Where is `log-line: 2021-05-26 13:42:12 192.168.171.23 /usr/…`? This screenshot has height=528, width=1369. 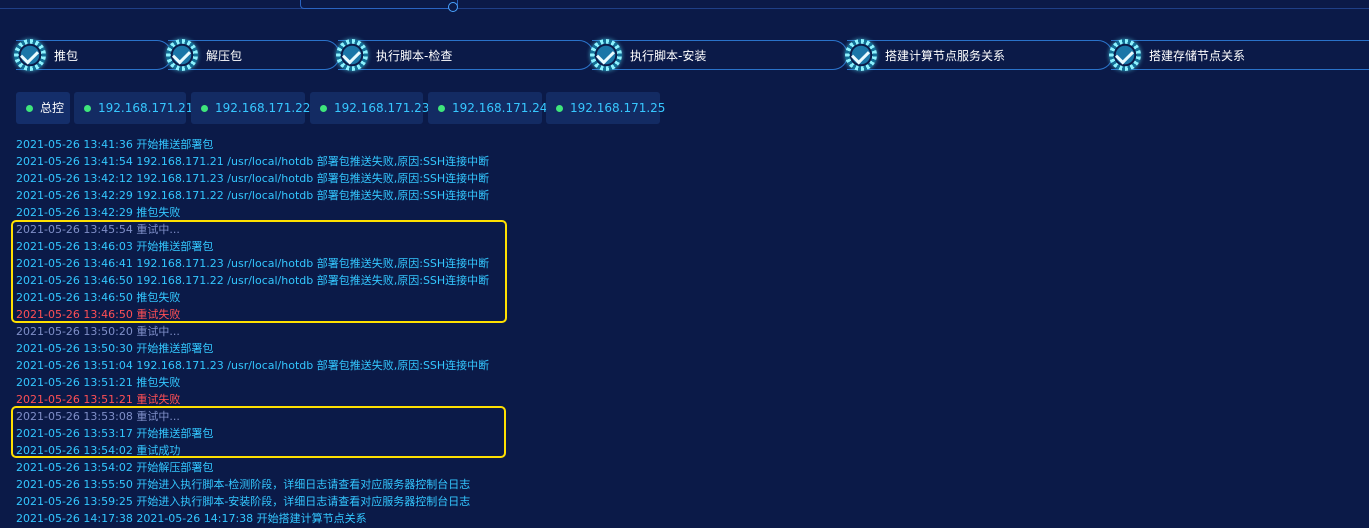
log-line: 2021-05-26 13:42:12 192.168.171.23 /usr/… is located at coordinates (253, 178).